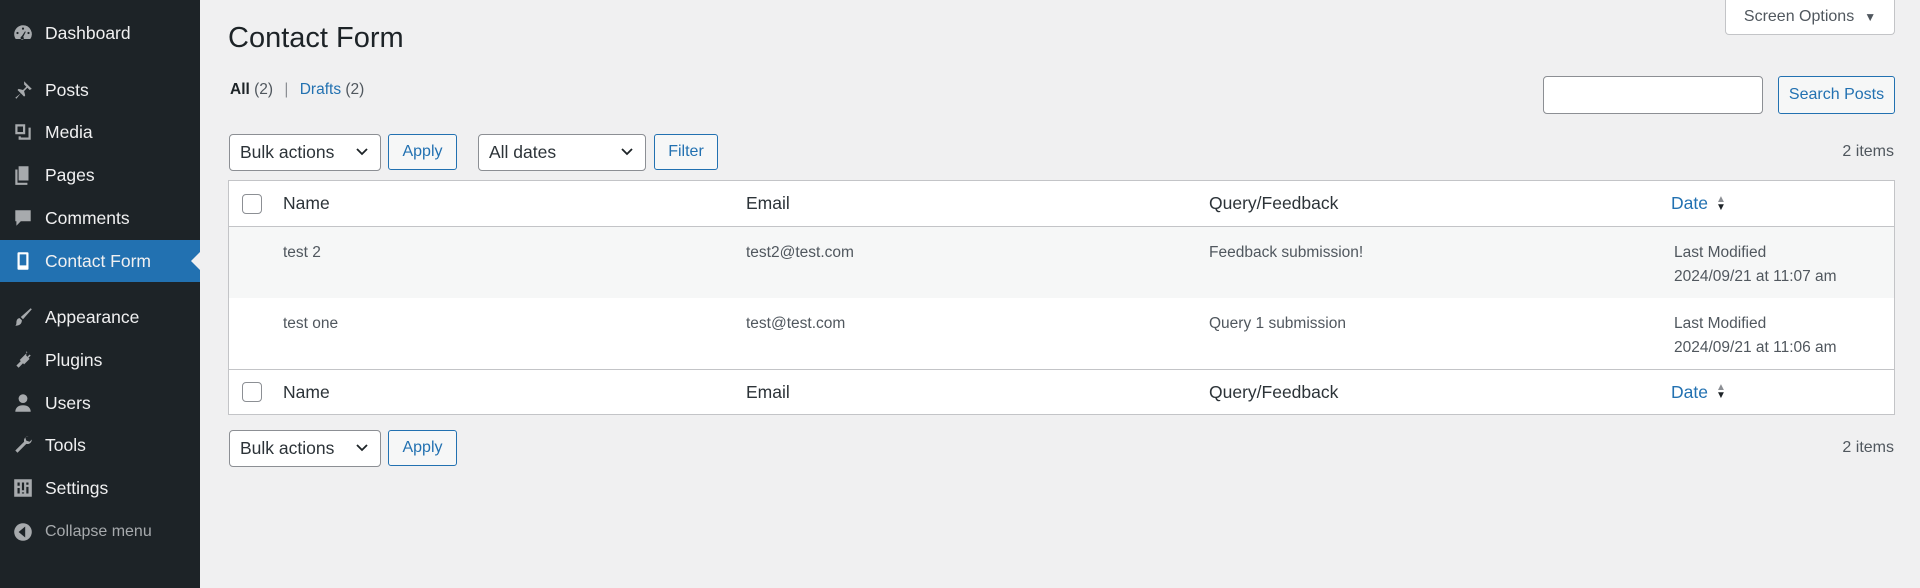 This screenshot has width=1920, height=588. I want to click on collapse-menu-label: Collapse menu, so click(98, 531).